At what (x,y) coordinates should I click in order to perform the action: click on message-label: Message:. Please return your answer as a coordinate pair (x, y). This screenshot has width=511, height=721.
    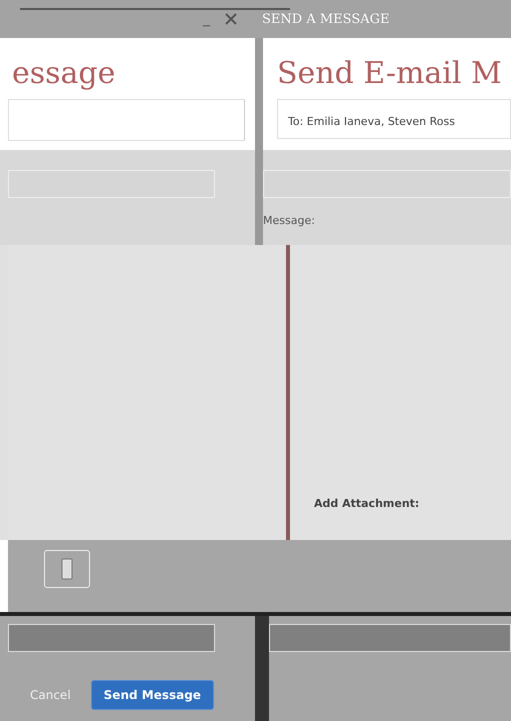
    Looking at the image, I should click on (289, 220).